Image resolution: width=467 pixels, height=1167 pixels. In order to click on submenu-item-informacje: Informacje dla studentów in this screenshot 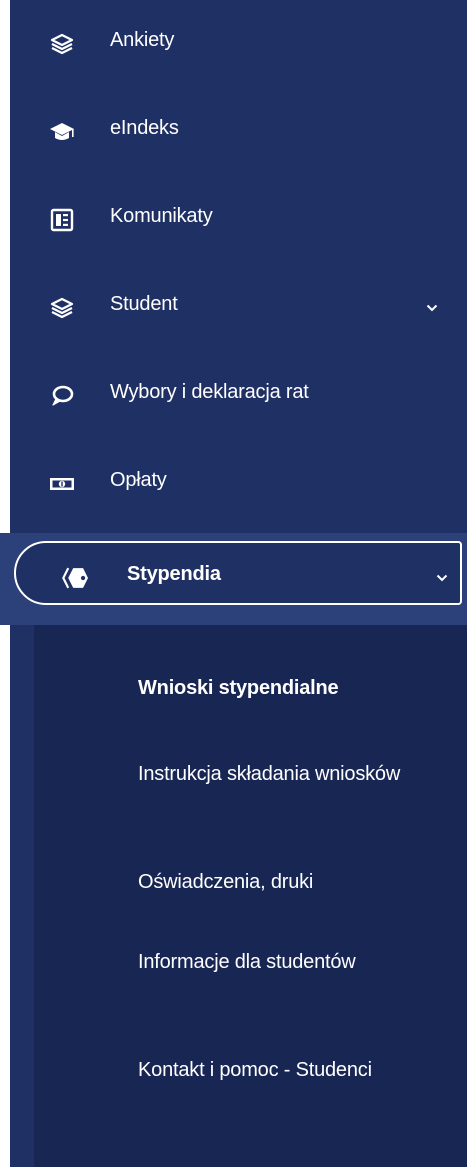, I will do `click(288, 962)`.